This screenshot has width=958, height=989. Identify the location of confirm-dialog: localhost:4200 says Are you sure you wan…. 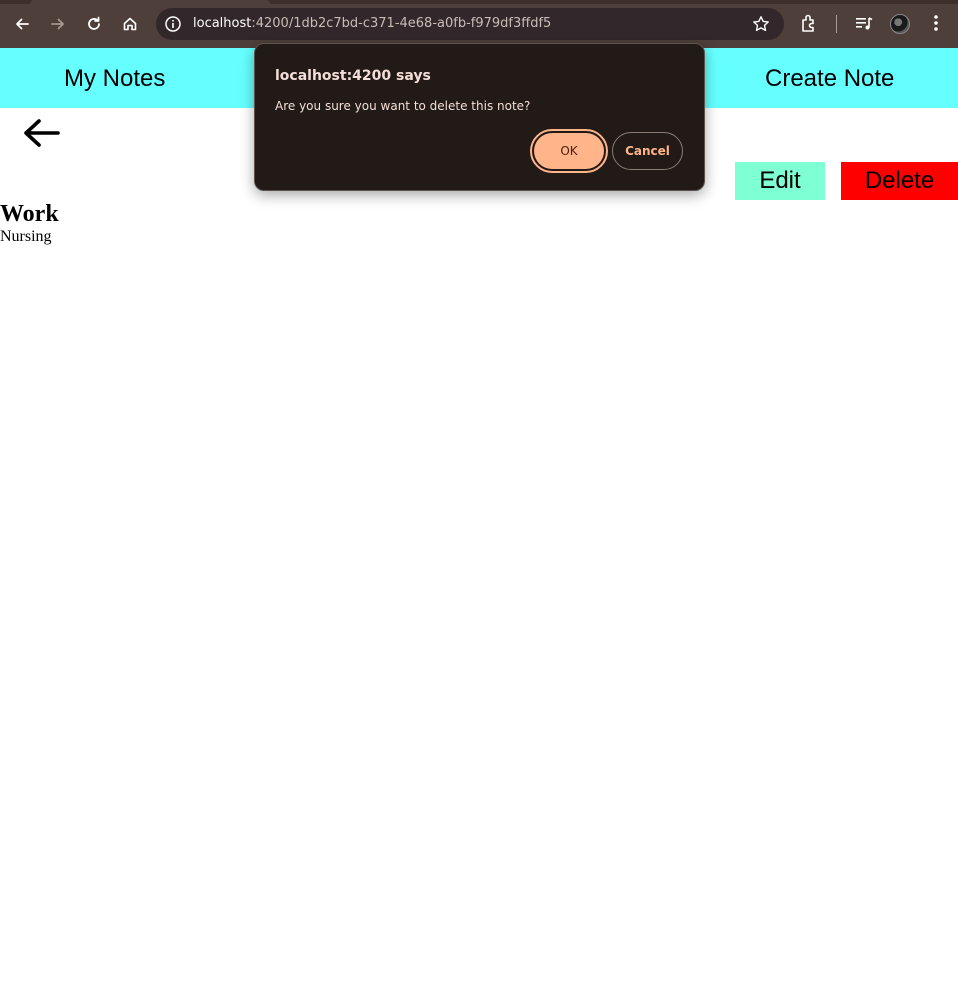
(479, 117).